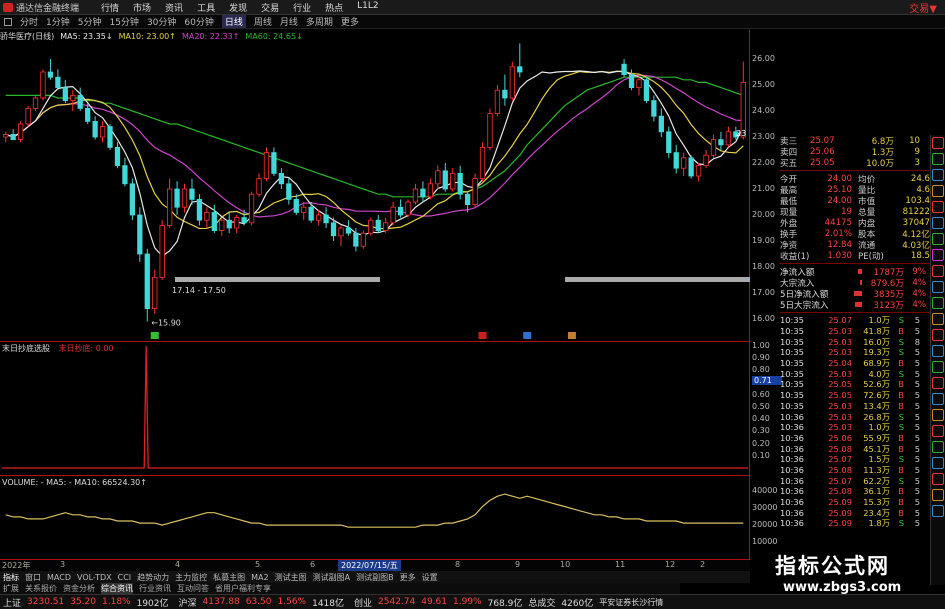 The image size is (945, 609). What do you see at coordinates (792, 384) in the screenshot?
I see `tick-time: 10:35` at bounding box center [792, 384].